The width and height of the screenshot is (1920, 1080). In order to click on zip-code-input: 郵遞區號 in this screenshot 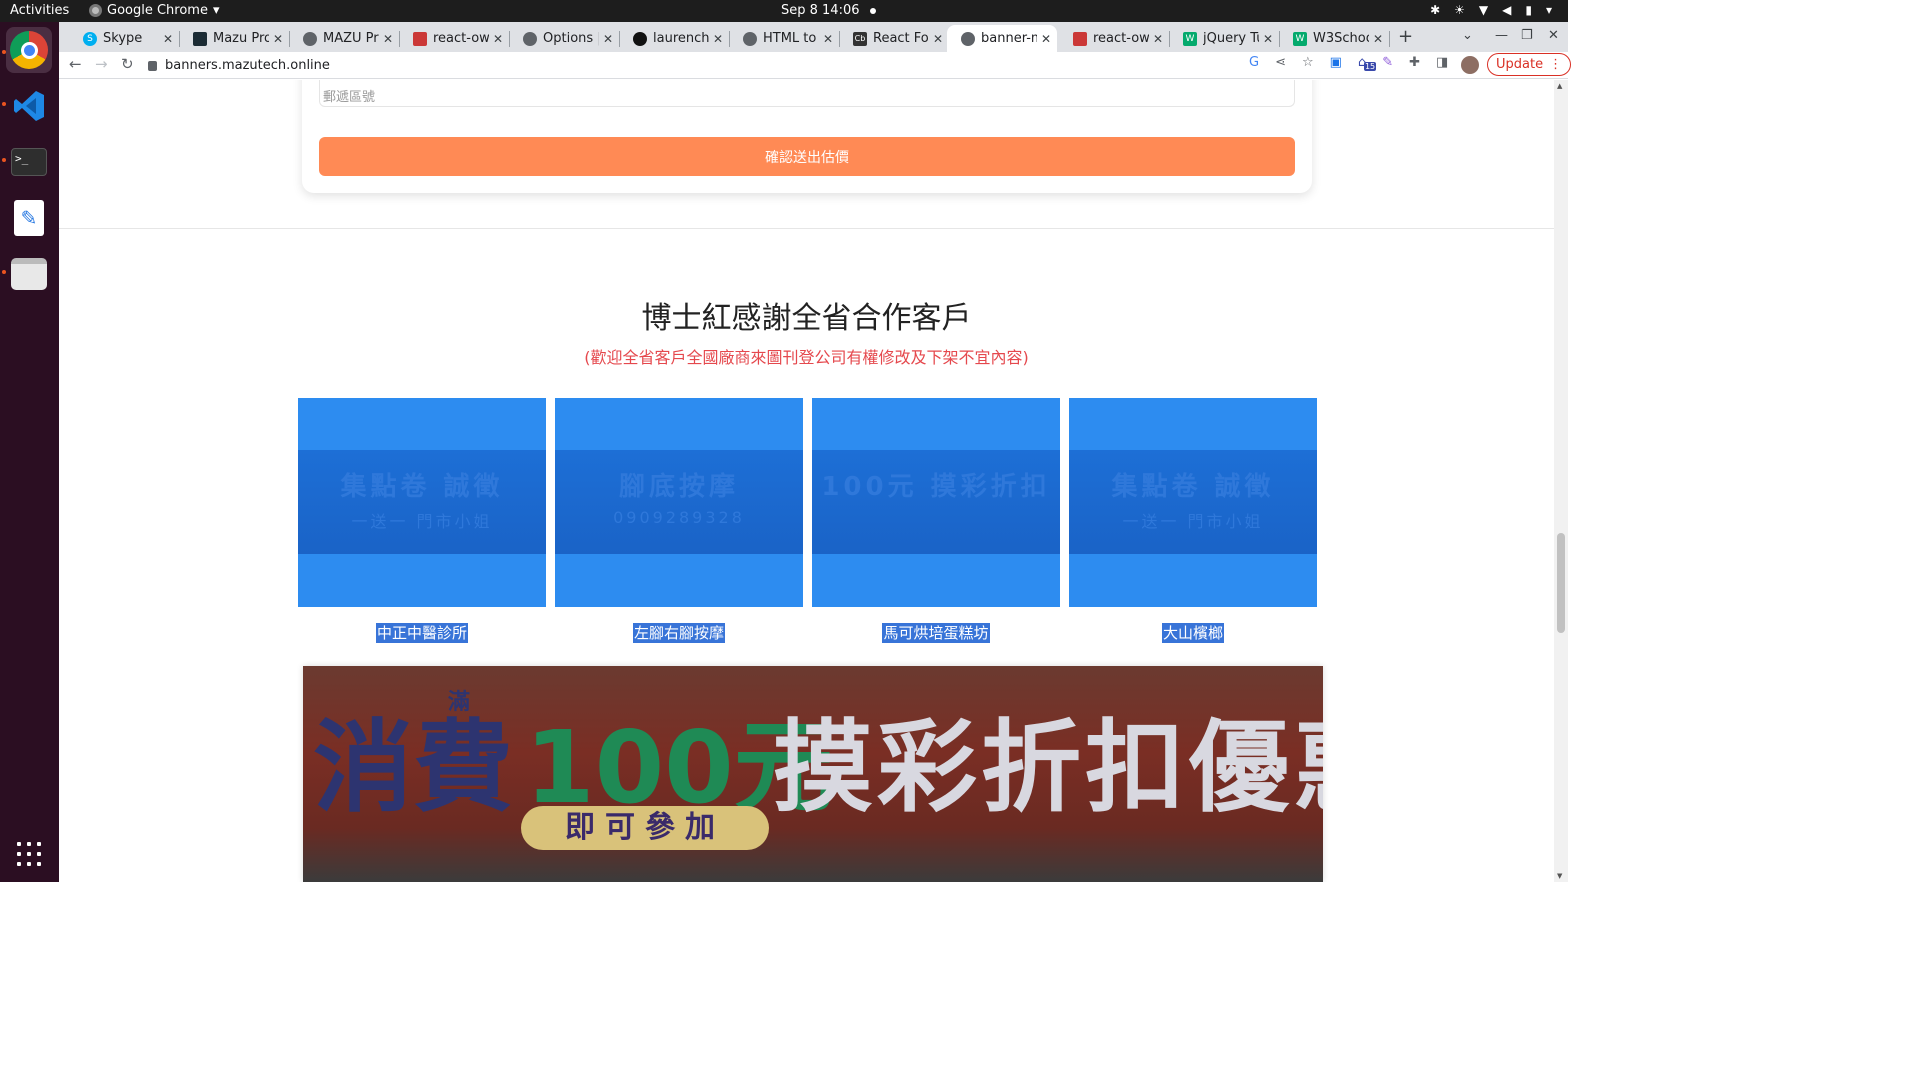, I will do `click(807, 93)`.